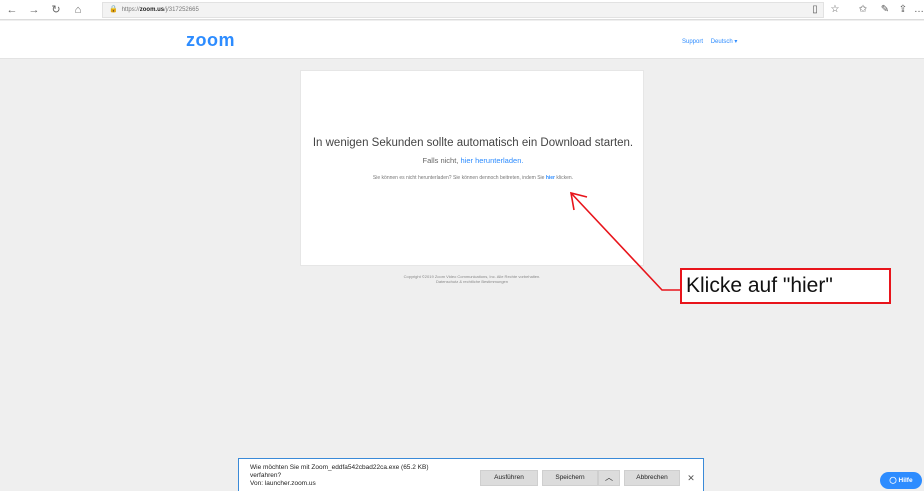 The image size is (924, 491). What do you see at coordinates (462, 40) in the screenshot?
I see `site-header: zoom Support Deutsch ▾` at bounding box center [462, 40].